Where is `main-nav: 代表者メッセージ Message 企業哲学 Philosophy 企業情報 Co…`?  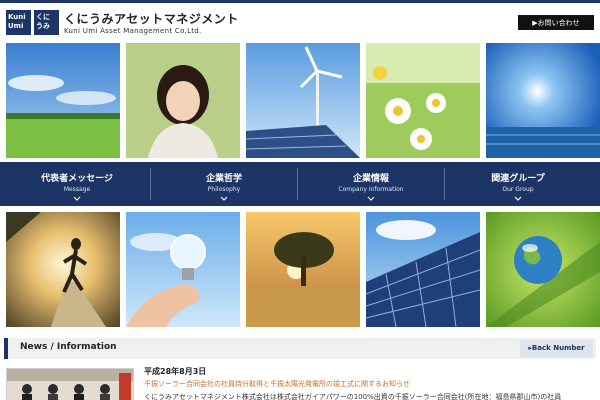 main-nav: 代表者メッセージ Message 企業哲学 Philosophy 企業情報 Co… is located at coordinates (300, 184).